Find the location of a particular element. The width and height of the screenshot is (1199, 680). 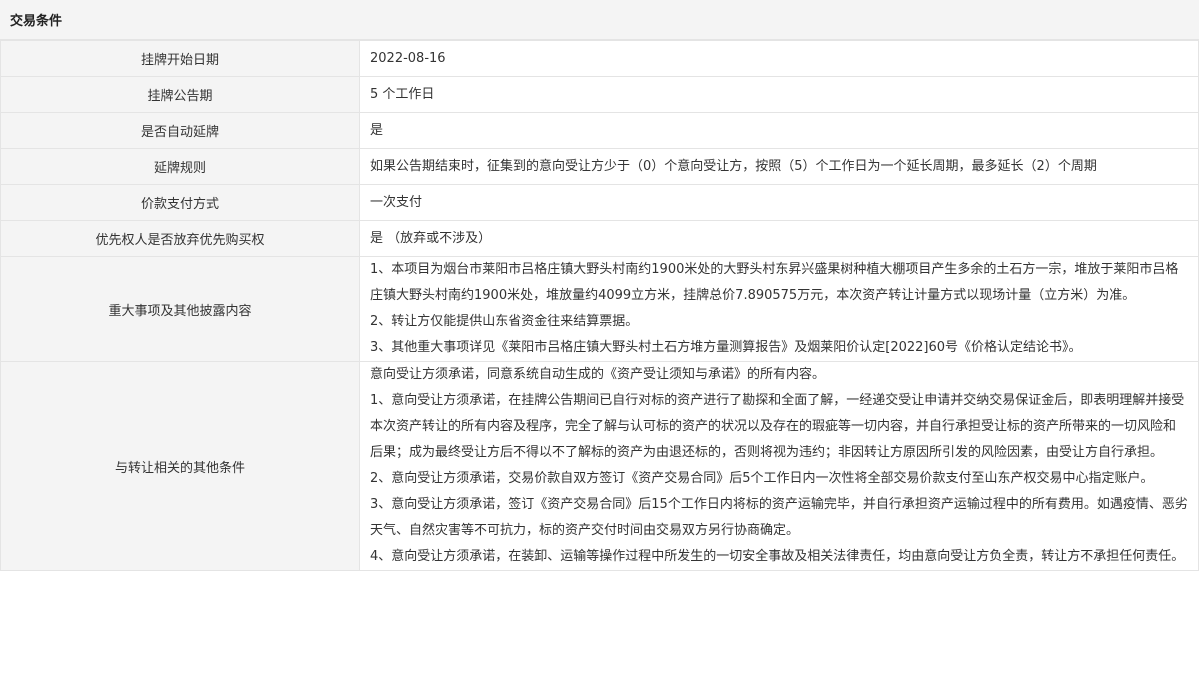

row-label-major-matters: 重大事项及其他披露内容 is located at coordinates (180, 309).